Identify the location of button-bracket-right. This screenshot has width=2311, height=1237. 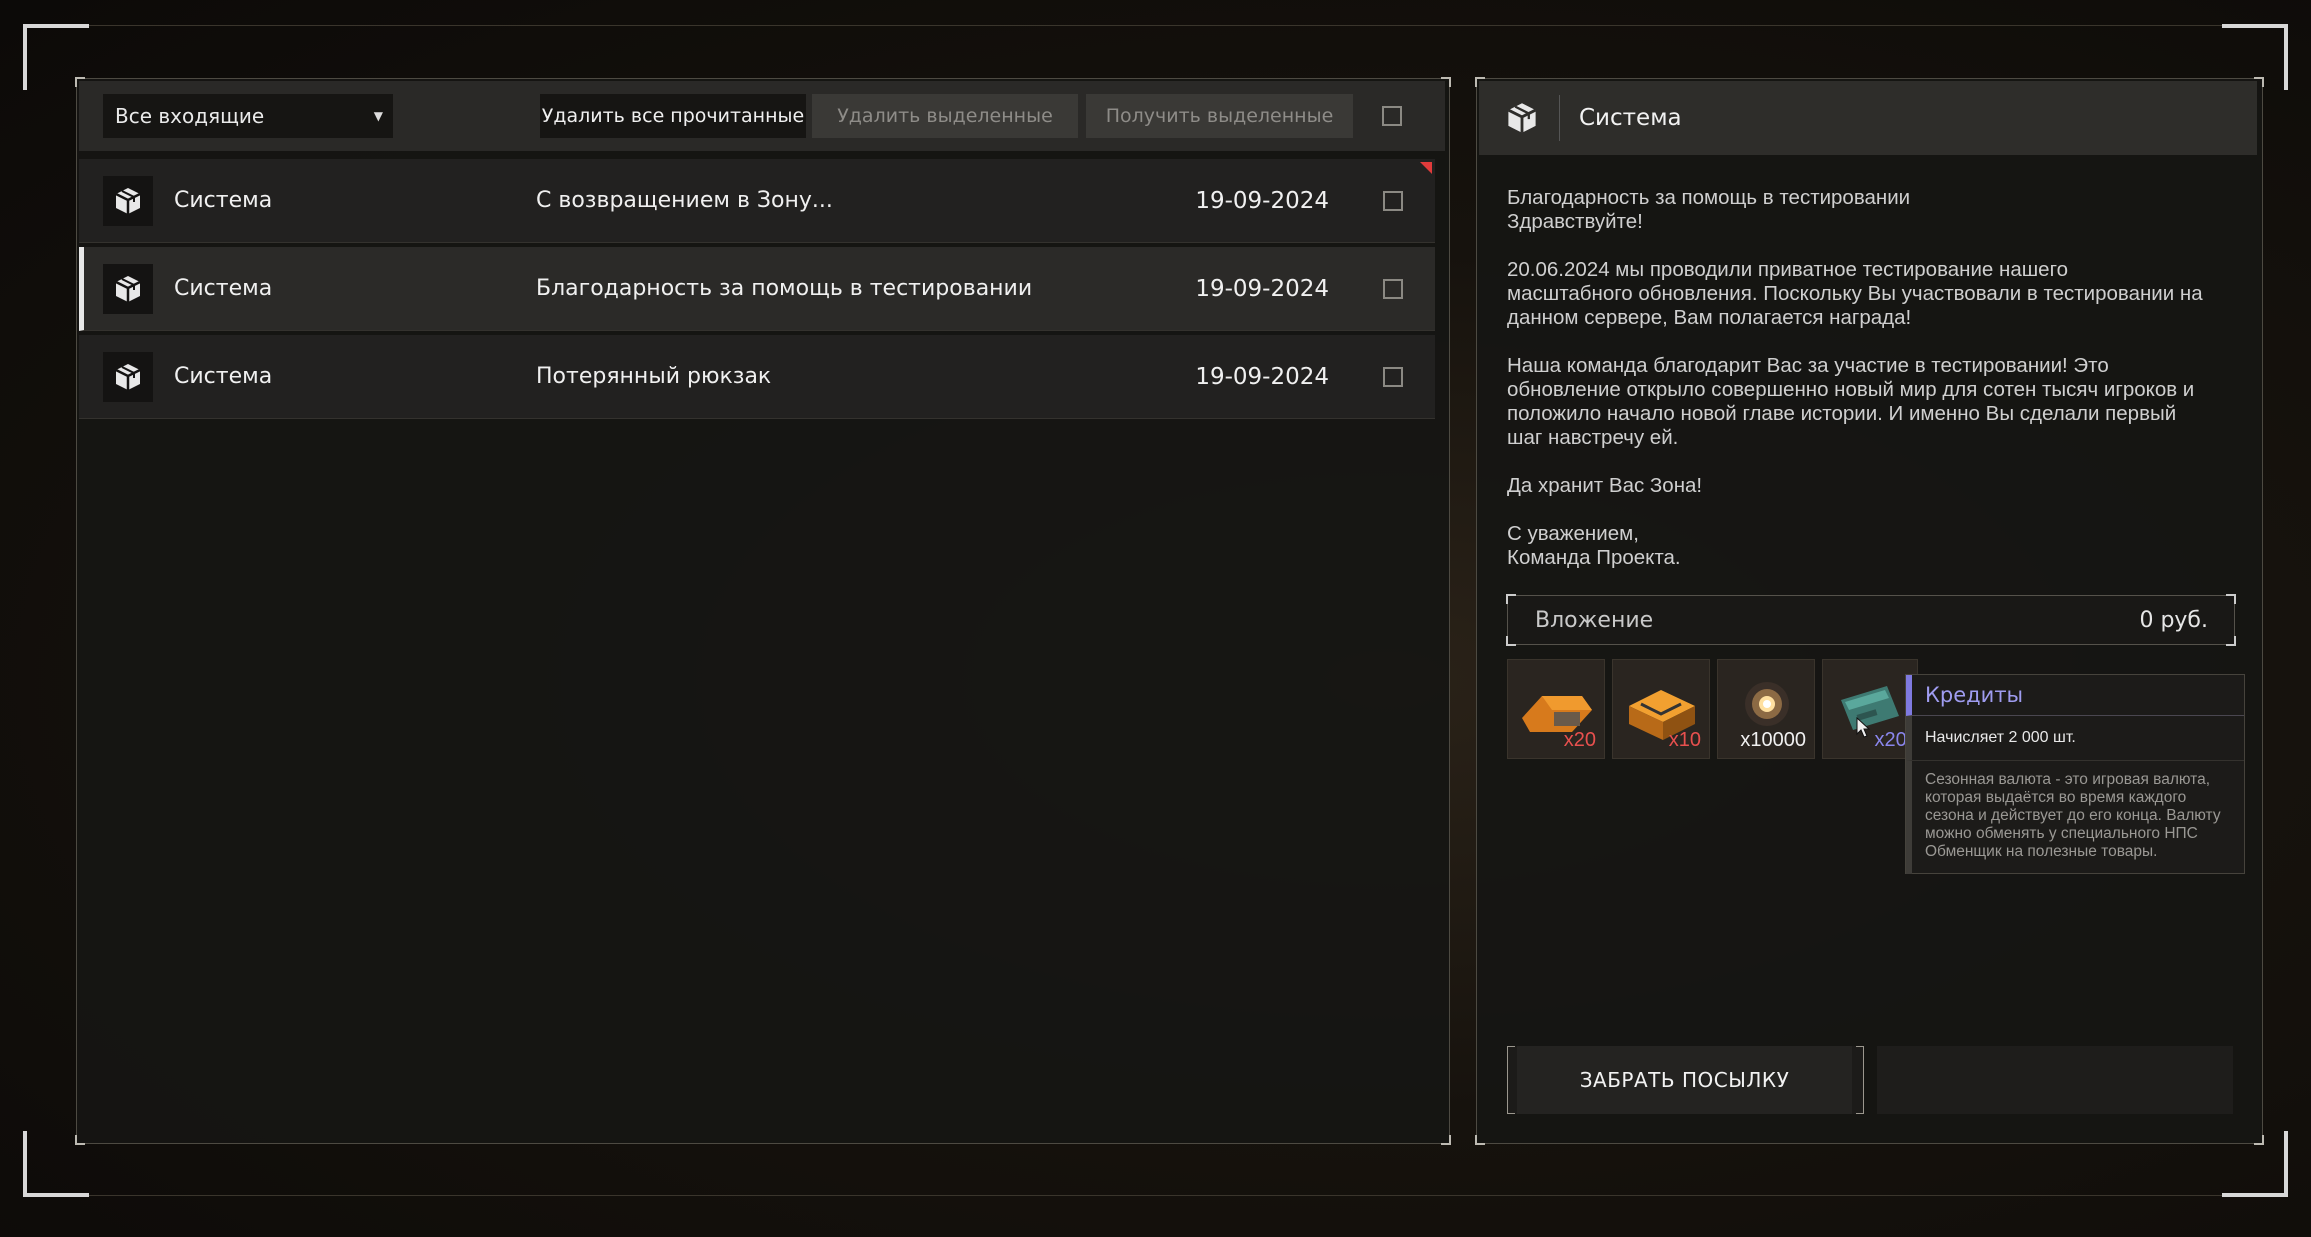
(1860, 1080).